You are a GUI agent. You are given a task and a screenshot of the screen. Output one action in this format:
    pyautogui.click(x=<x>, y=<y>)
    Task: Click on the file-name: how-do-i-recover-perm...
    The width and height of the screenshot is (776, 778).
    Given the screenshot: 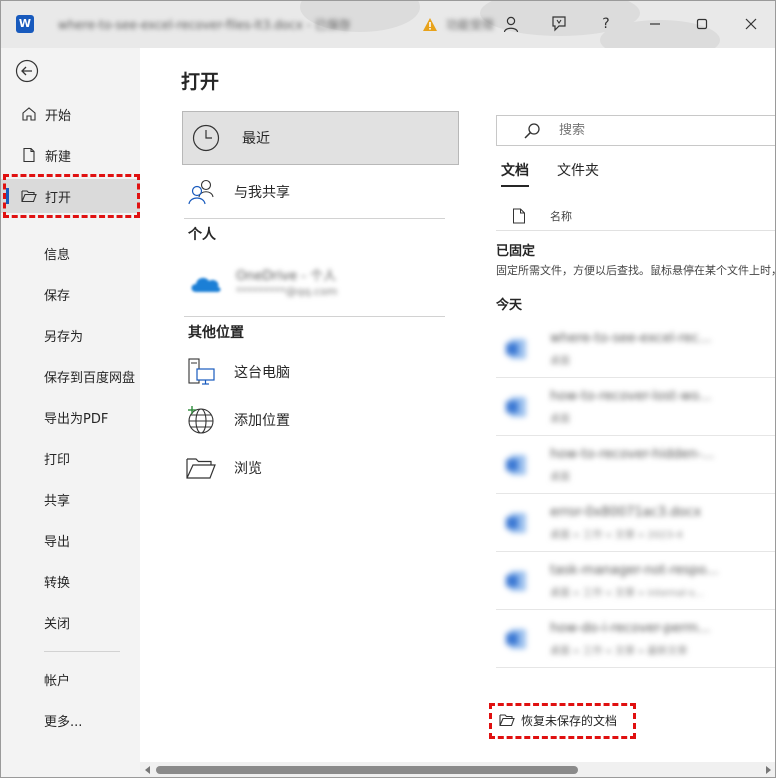 What is the action you would take?
    pyautogui.click(x=630, y=628)
    